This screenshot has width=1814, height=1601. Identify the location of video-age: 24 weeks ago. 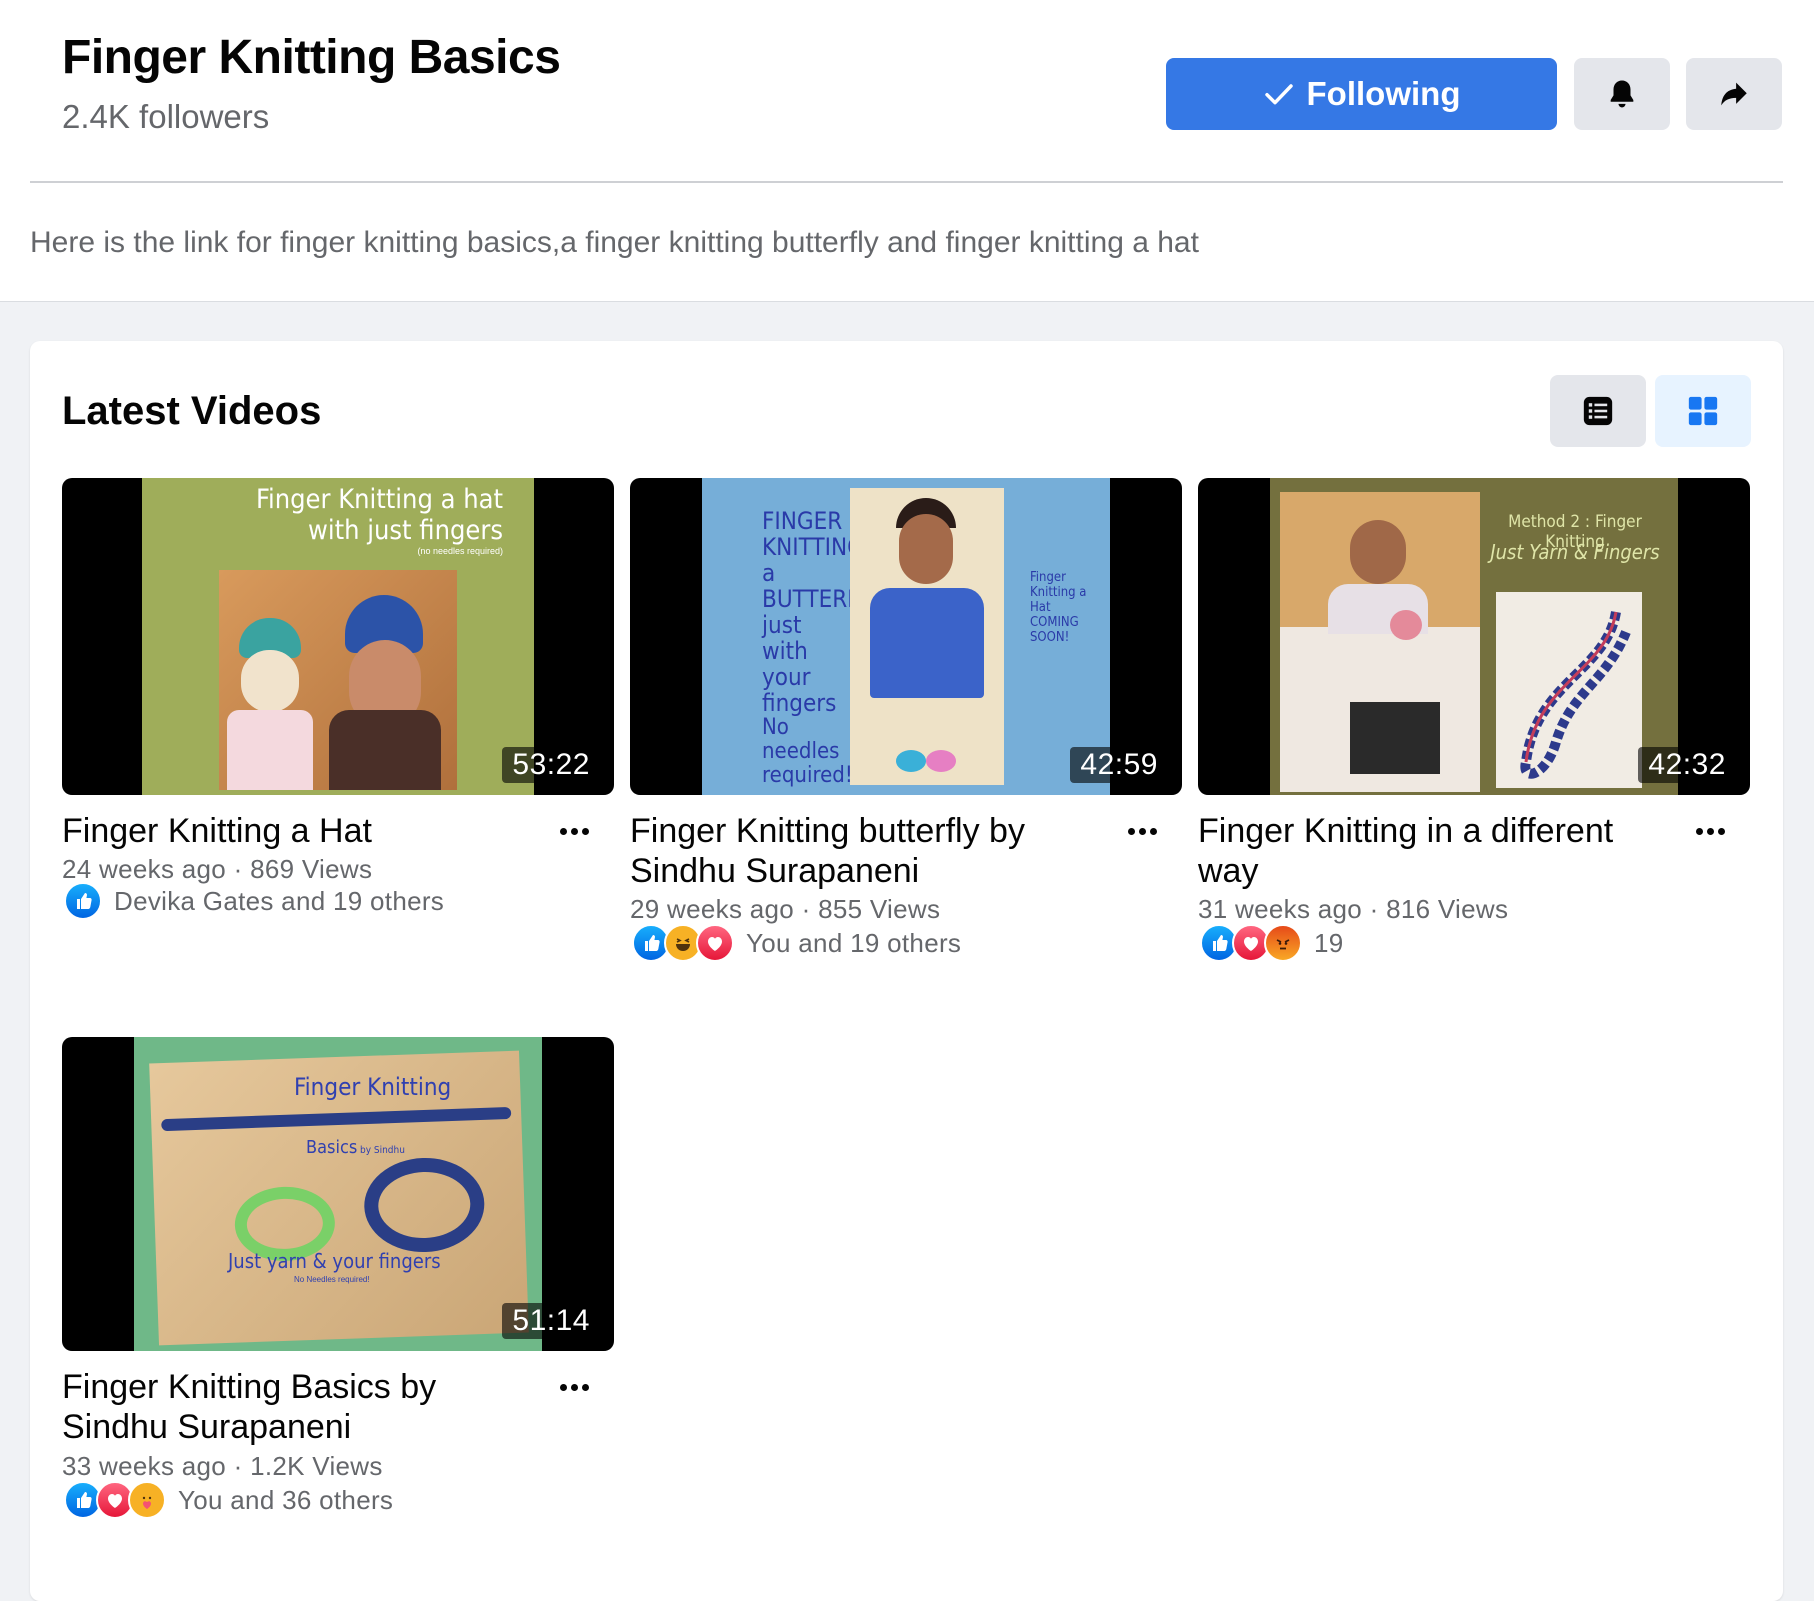
(144, 869).